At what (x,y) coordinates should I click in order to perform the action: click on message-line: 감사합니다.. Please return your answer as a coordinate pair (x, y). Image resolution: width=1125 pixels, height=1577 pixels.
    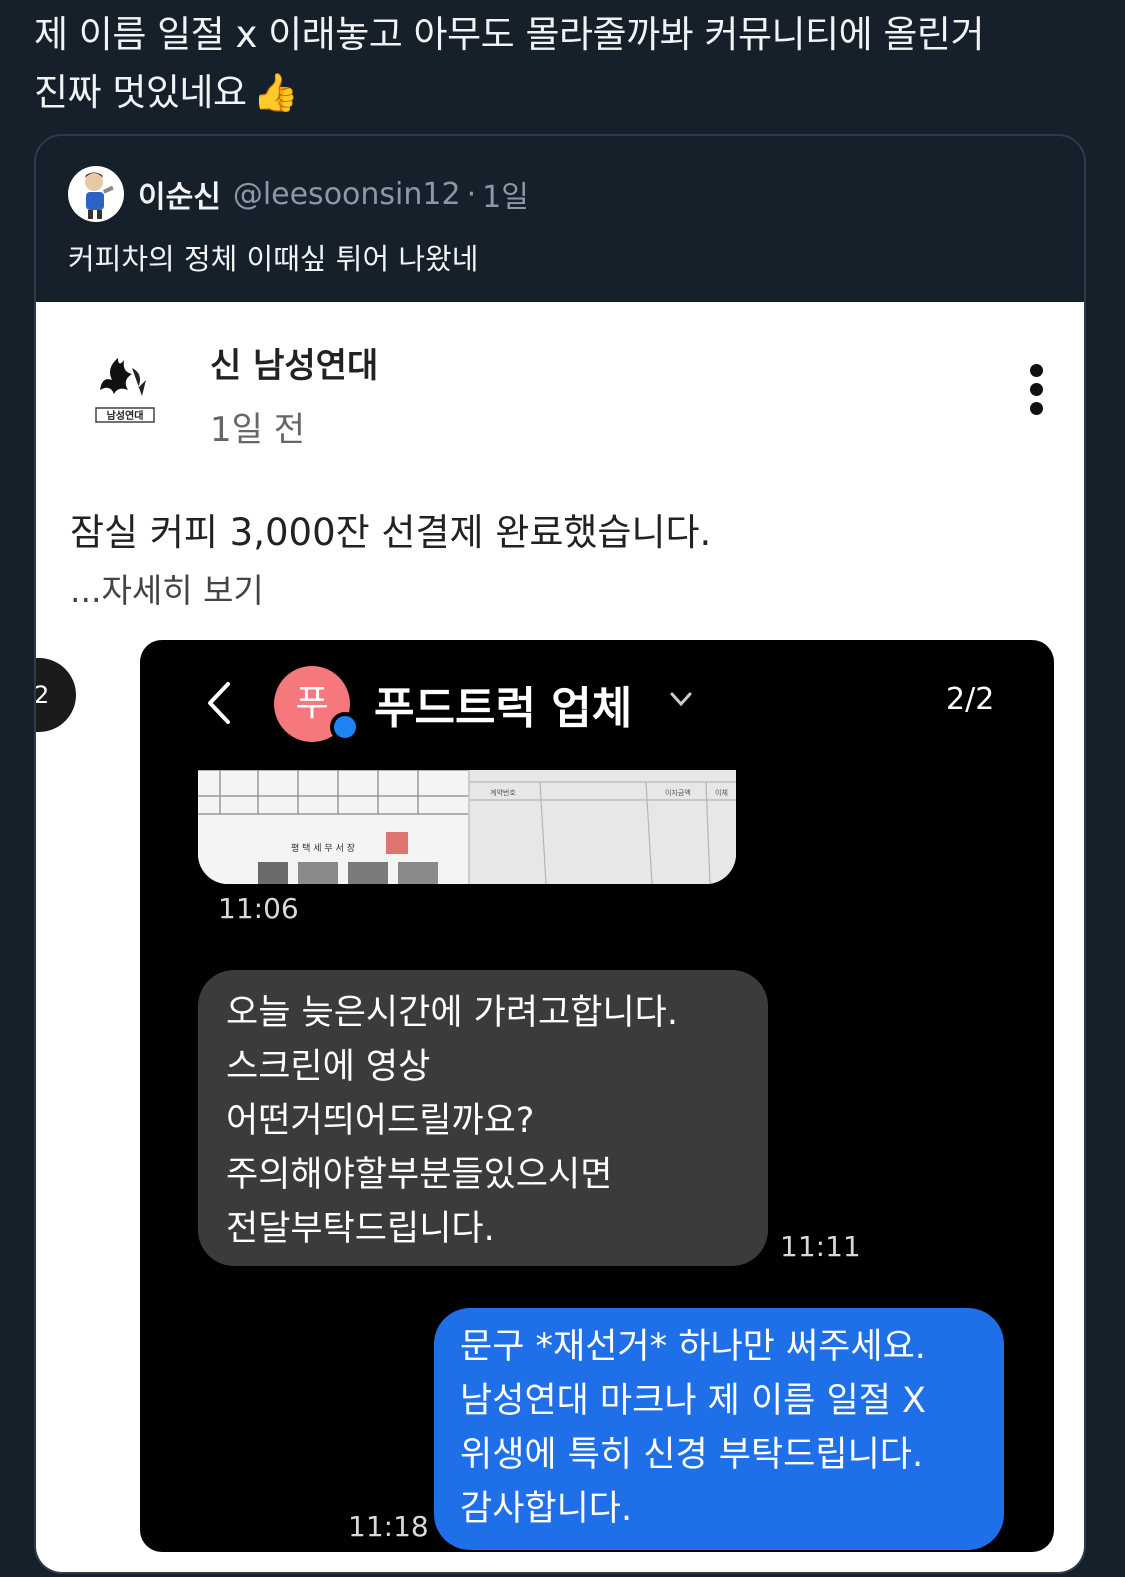
    Looking at the image, I should click on (546, 1509).